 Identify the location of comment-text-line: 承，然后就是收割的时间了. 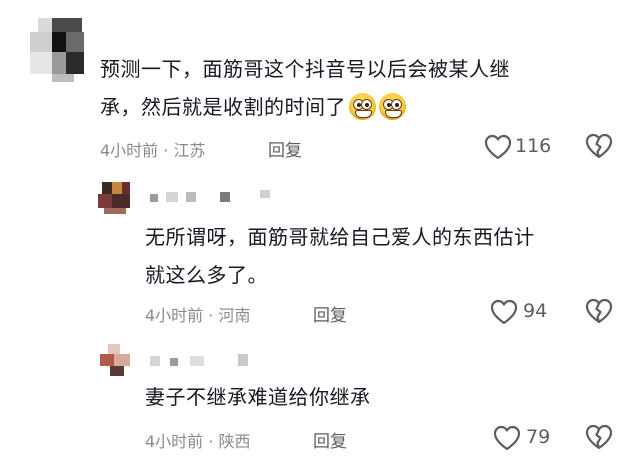
(305, 107).